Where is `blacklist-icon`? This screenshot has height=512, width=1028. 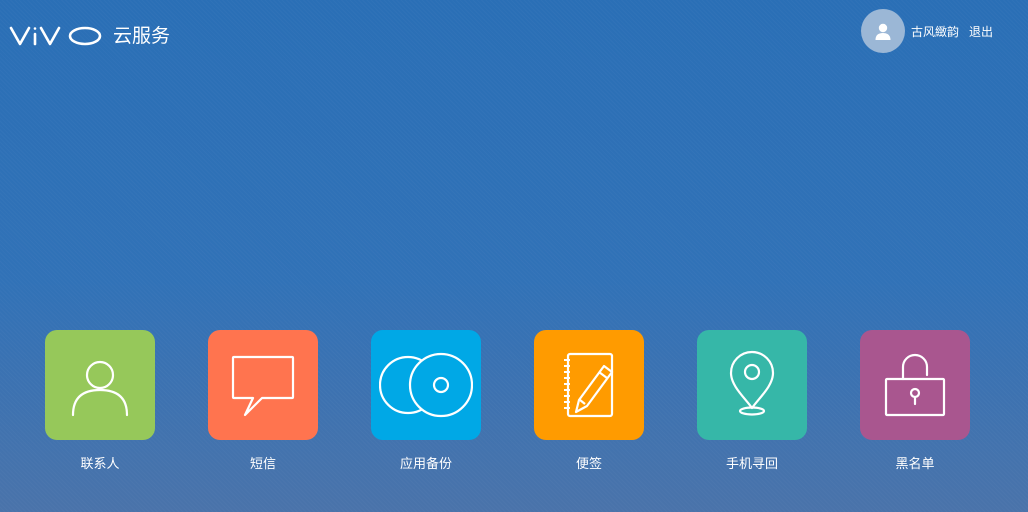 blacklist-icon is located at coordinates (915, 385).